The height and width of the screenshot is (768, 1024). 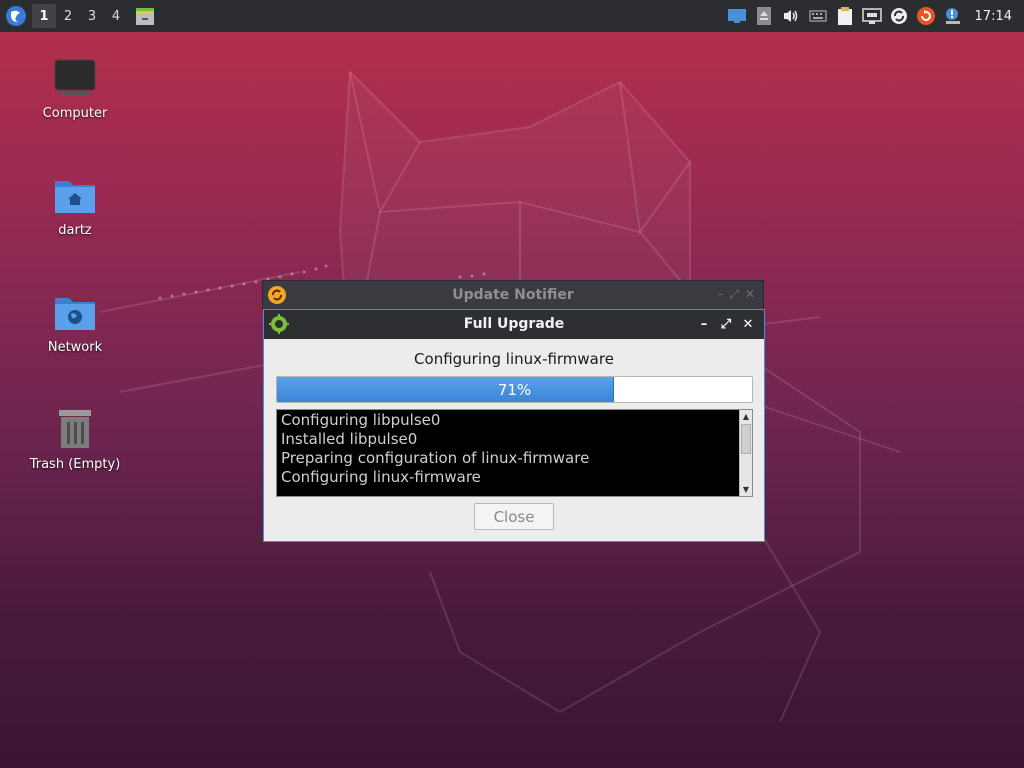 I want to click on update-available-icon, so click(x=926, y=16).